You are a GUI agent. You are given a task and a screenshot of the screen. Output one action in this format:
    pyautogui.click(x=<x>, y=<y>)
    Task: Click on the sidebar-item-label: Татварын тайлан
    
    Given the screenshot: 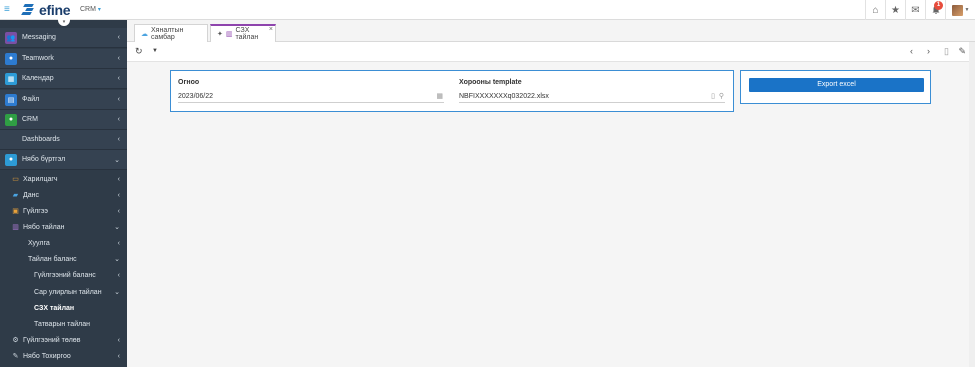 What is the action you would take?
    pyautogui.click(x=62, y=324)
    